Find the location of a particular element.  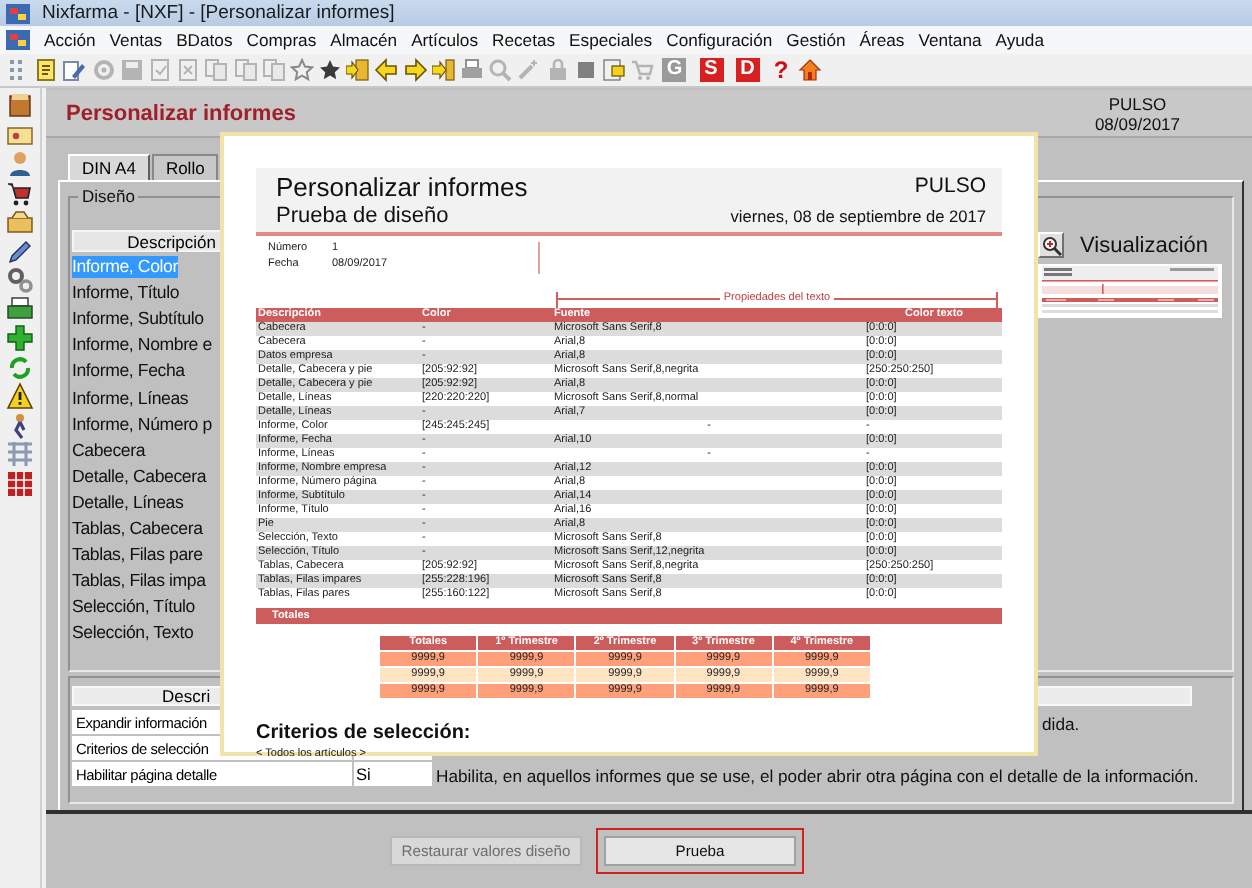

group-label: Diseño is located at coordinates (108, 196).